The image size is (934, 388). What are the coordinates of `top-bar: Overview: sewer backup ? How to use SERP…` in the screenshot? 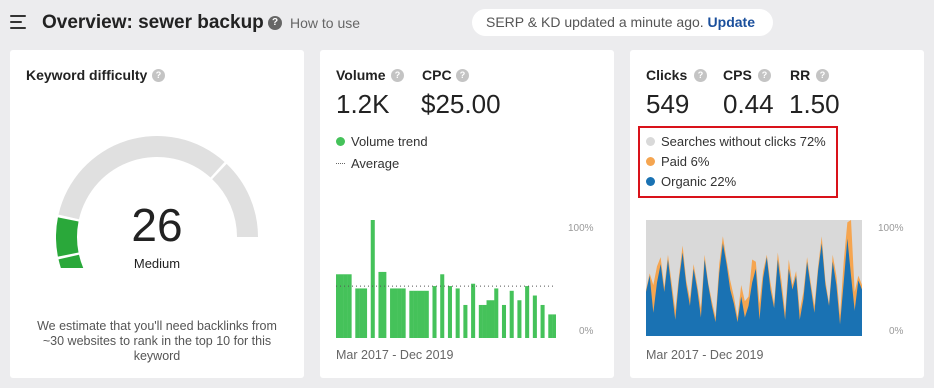 It's located at (467, 23).